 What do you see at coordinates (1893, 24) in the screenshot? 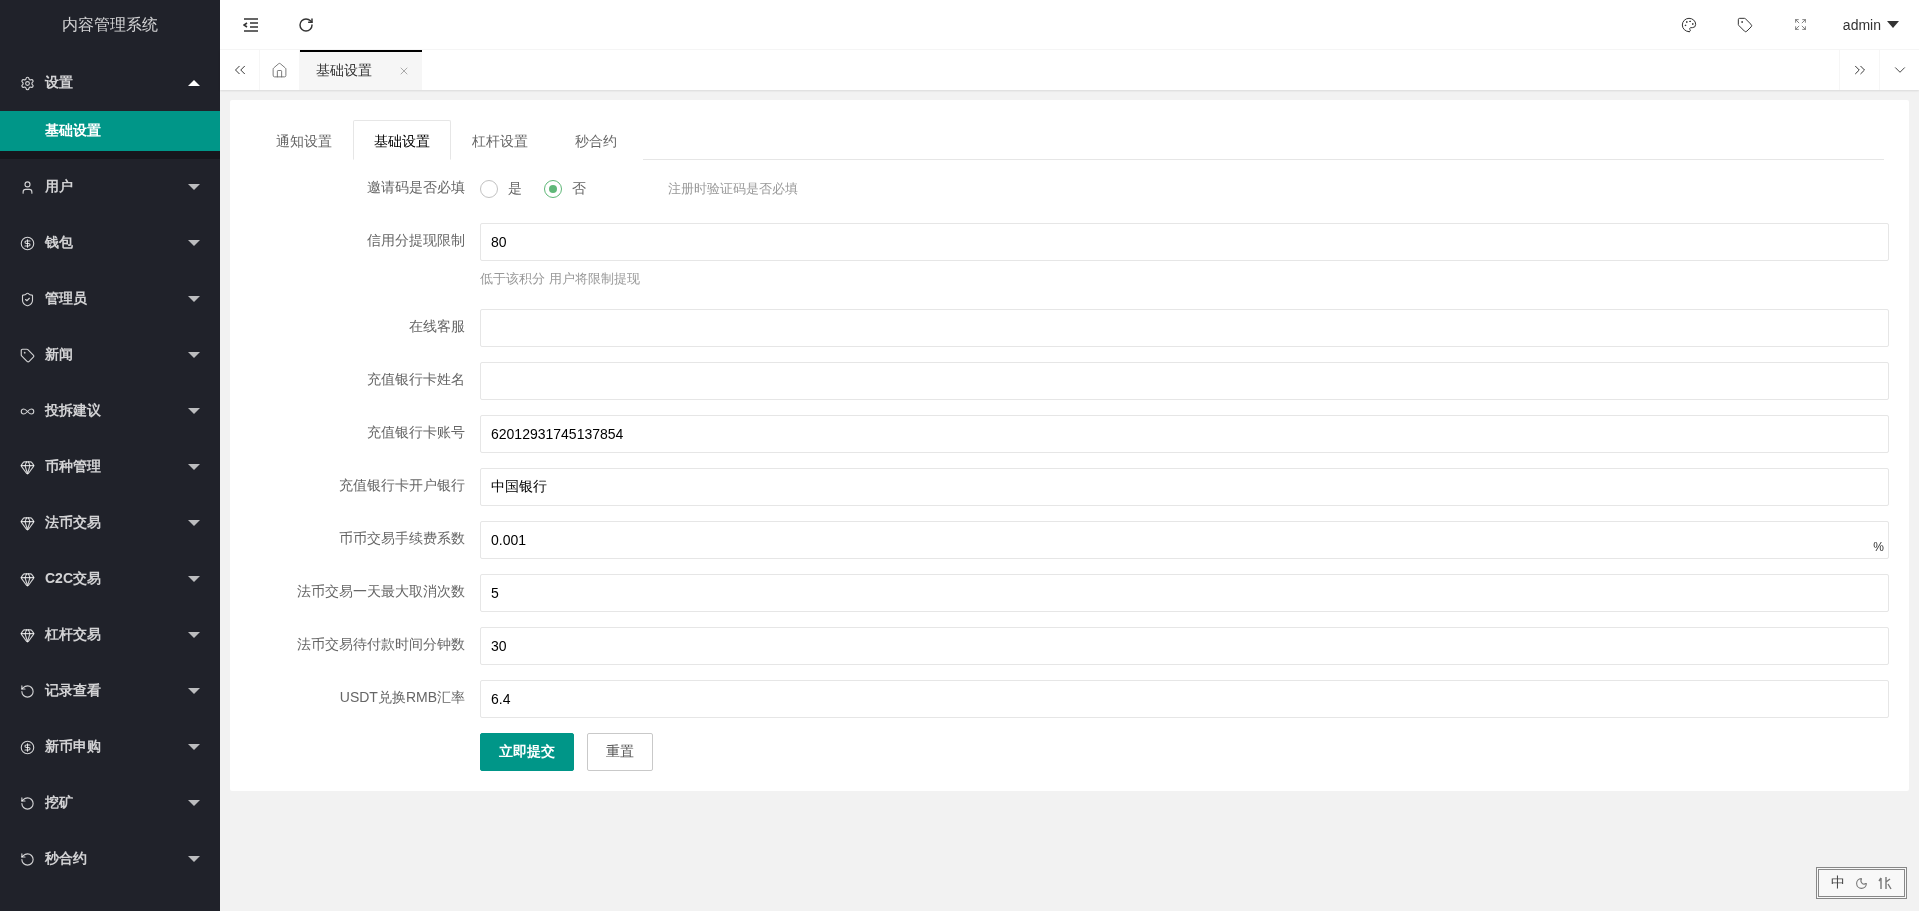
I see `caret-icon` at bounding box center [1893, 24].